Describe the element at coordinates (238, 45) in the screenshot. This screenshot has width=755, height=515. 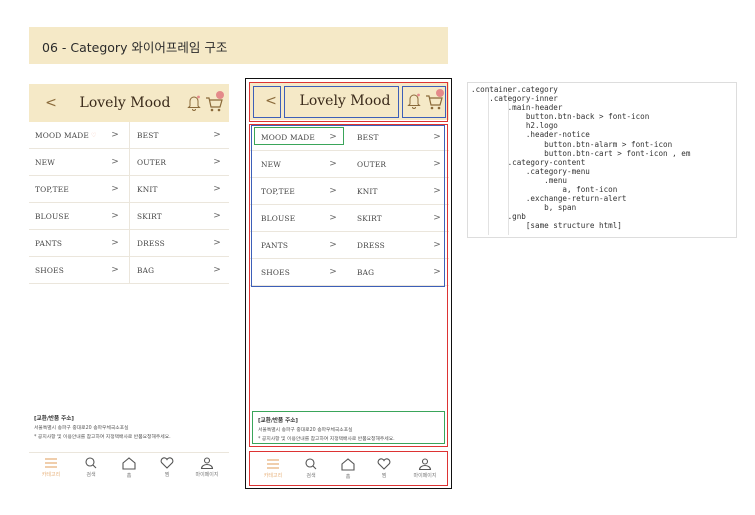
I see `section-title-banner: 06 - Category 와이어프레임 구조` at that location.